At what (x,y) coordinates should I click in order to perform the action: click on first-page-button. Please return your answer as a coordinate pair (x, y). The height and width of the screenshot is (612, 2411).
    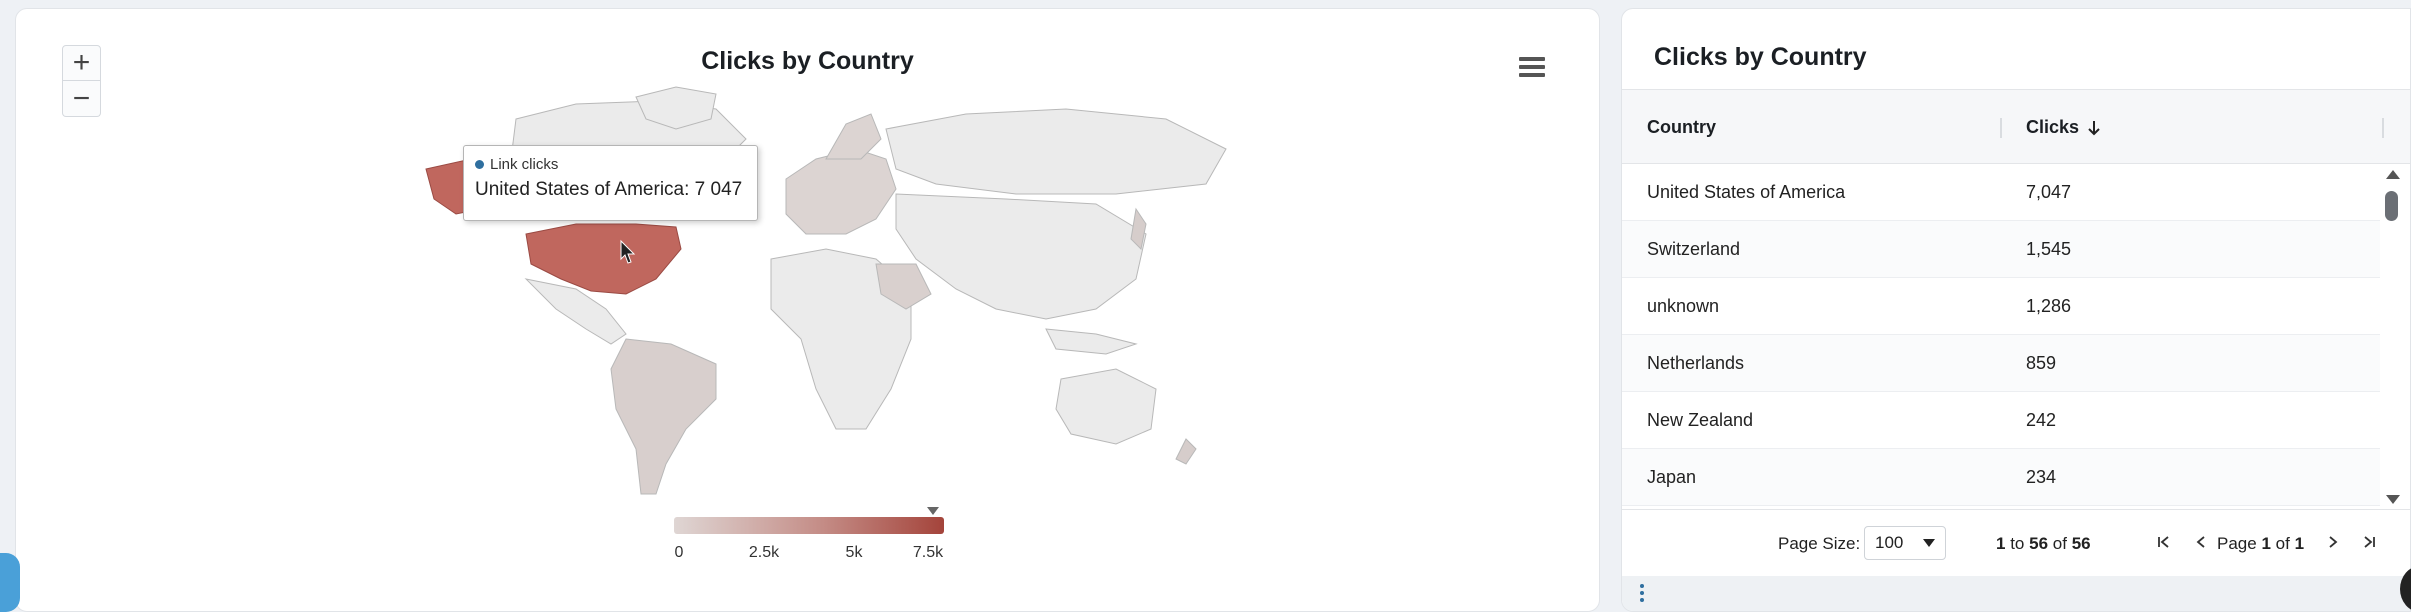
    Looking at the image, I should click on (2164, 542).